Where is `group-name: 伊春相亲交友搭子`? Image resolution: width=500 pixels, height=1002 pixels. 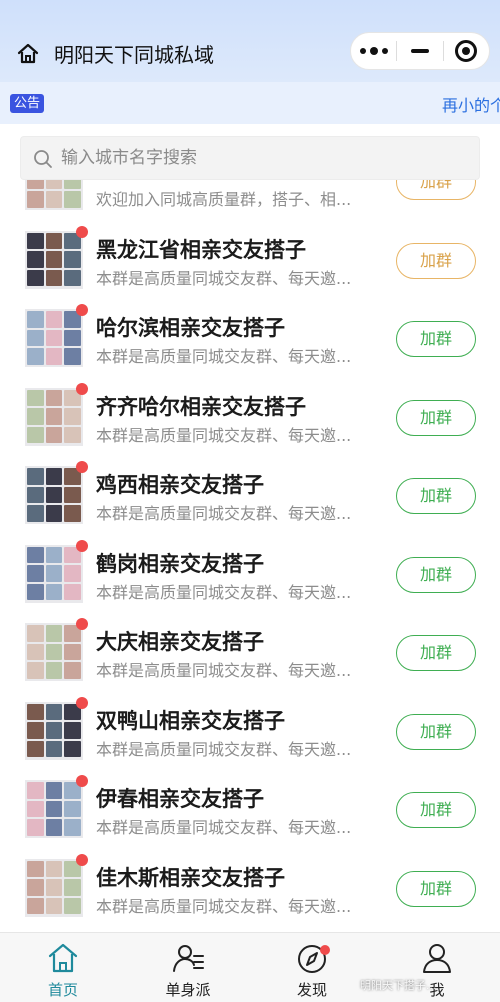
group-name: 伊春相亲交友搭子 is located at coordinates (180, 799).